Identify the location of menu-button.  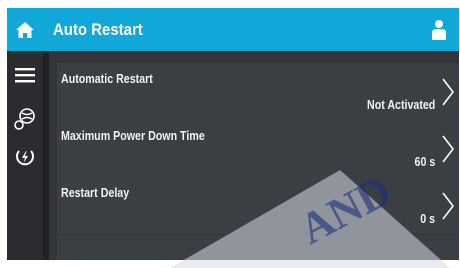
(25, 75).